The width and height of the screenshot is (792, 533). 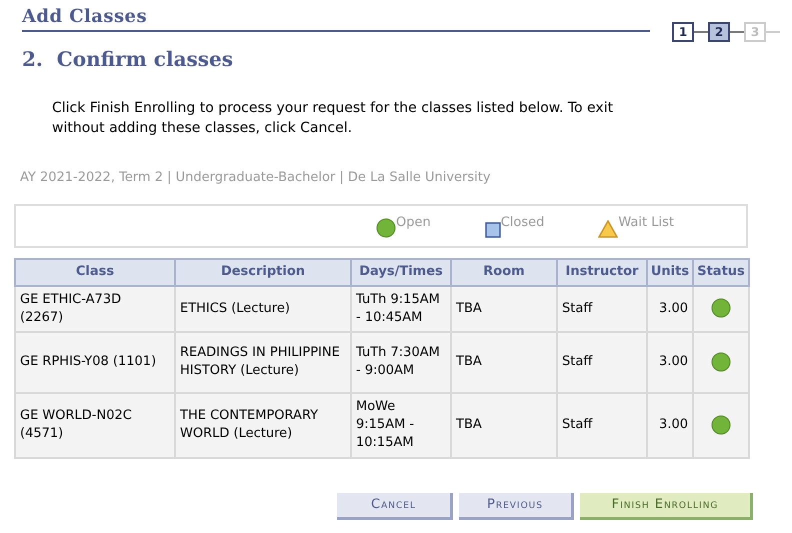 What do you see at coordinates (721, 272) in the screenshot?
I see `column-header: Status` at bounding box center [721, 272].